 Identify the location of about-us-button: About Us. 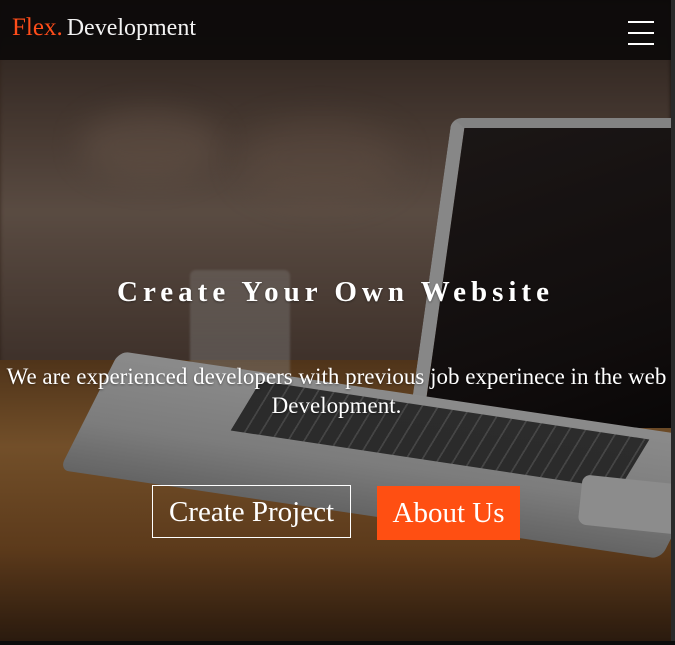
(448, 513).